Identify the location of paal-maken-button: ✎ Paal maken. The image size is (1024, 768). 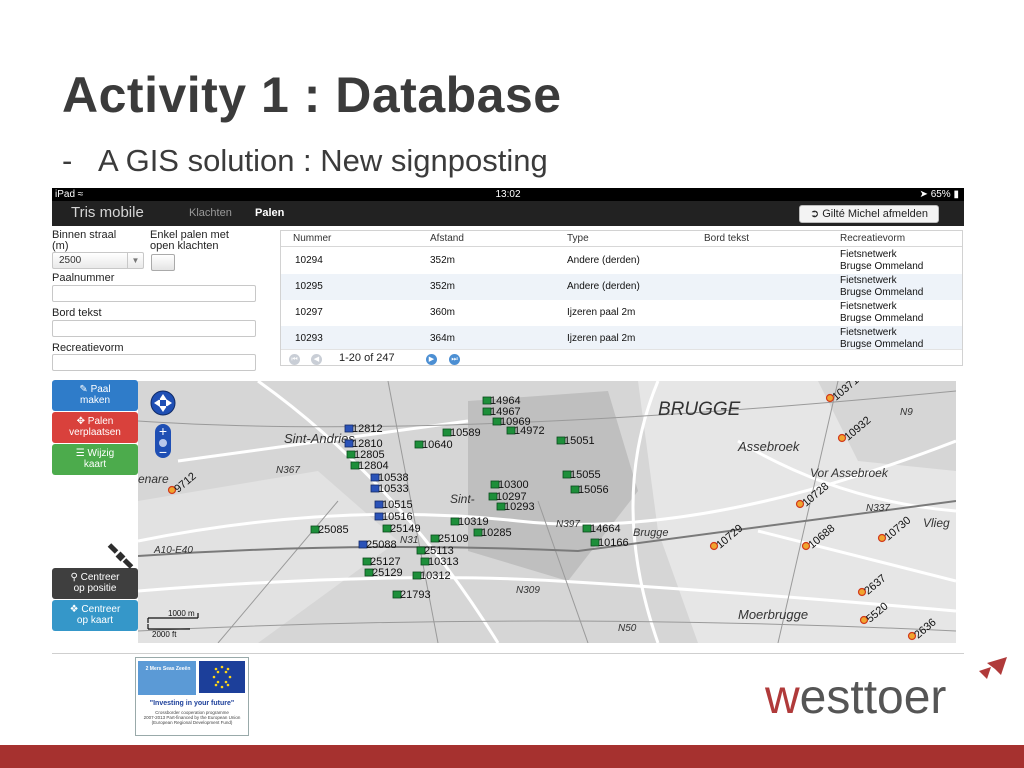
(95, 395).